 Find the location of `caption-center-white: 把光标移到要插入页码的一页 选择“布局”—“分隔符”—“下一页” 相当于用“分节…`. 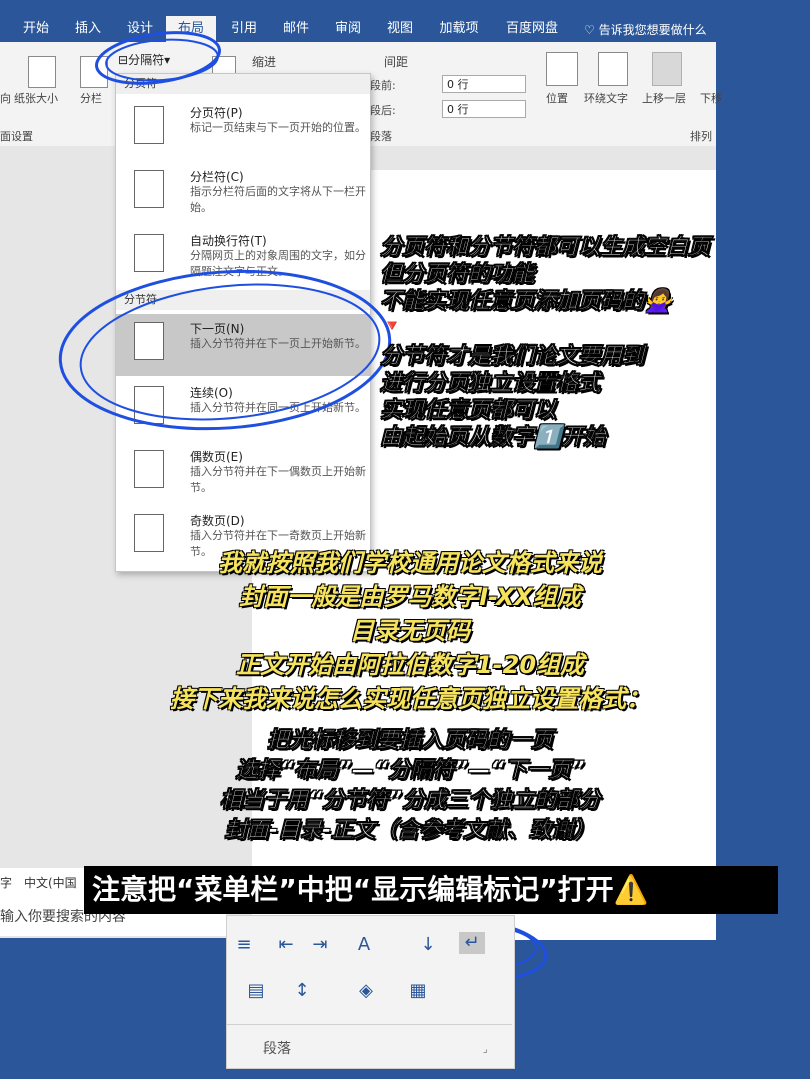

caption-center-white: 把光标移到要插入页码的一页 选择“布局”—“分隔符”—“下一页” 相当于用“分节… is located at coordinates (410, 786).